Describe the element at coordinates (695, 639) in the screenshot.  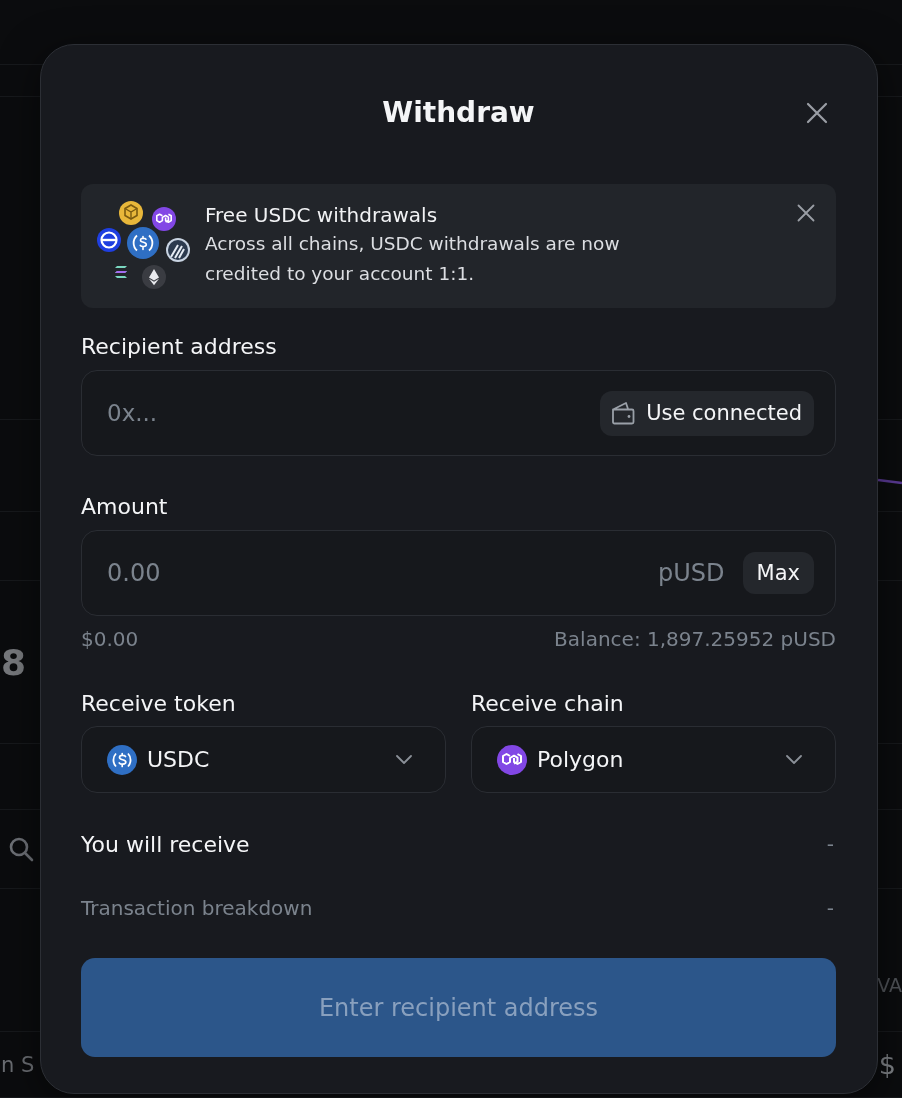
I see `balance-text: Balance: 1,897.25952 pUSD` at that location.